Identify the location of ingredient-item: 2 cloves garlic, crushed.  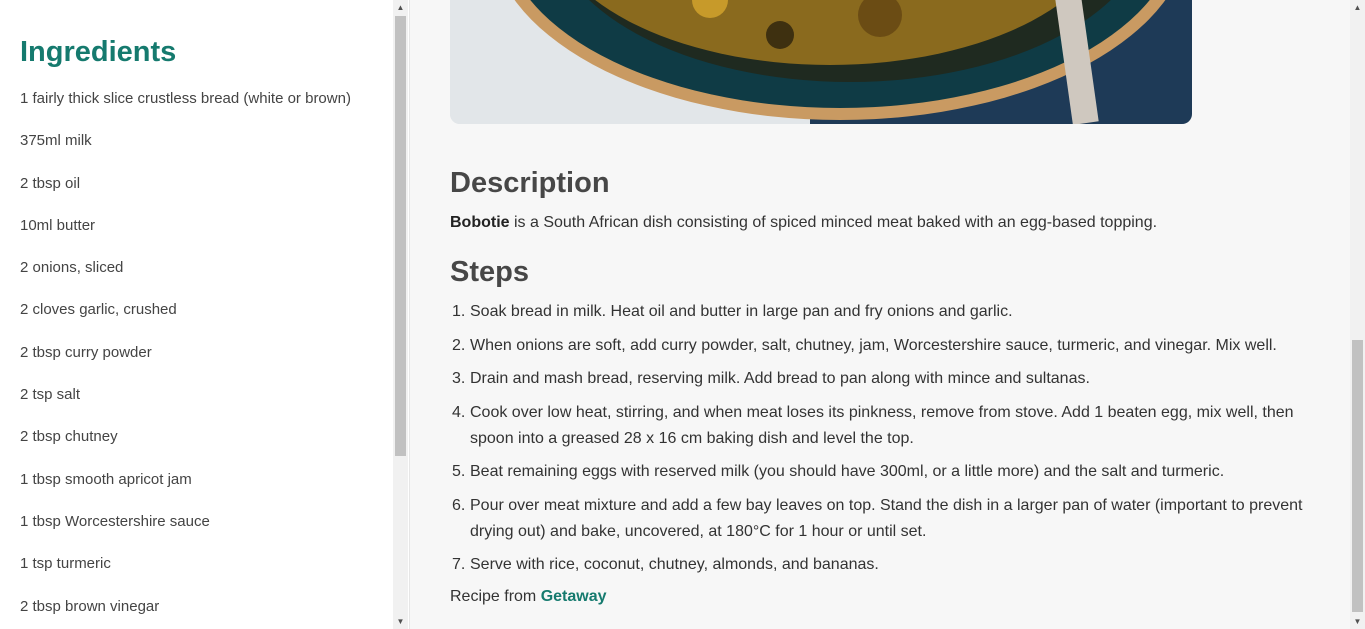
(98, 310).